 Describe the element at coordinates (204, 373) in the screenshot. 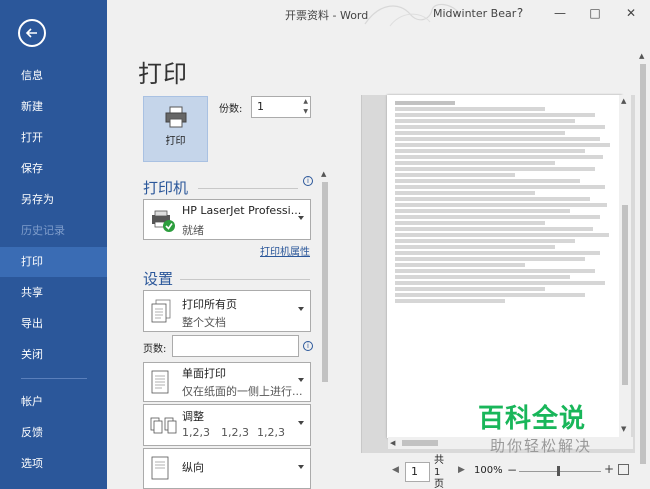

I see `duplex-main: 单面打印` at that location.